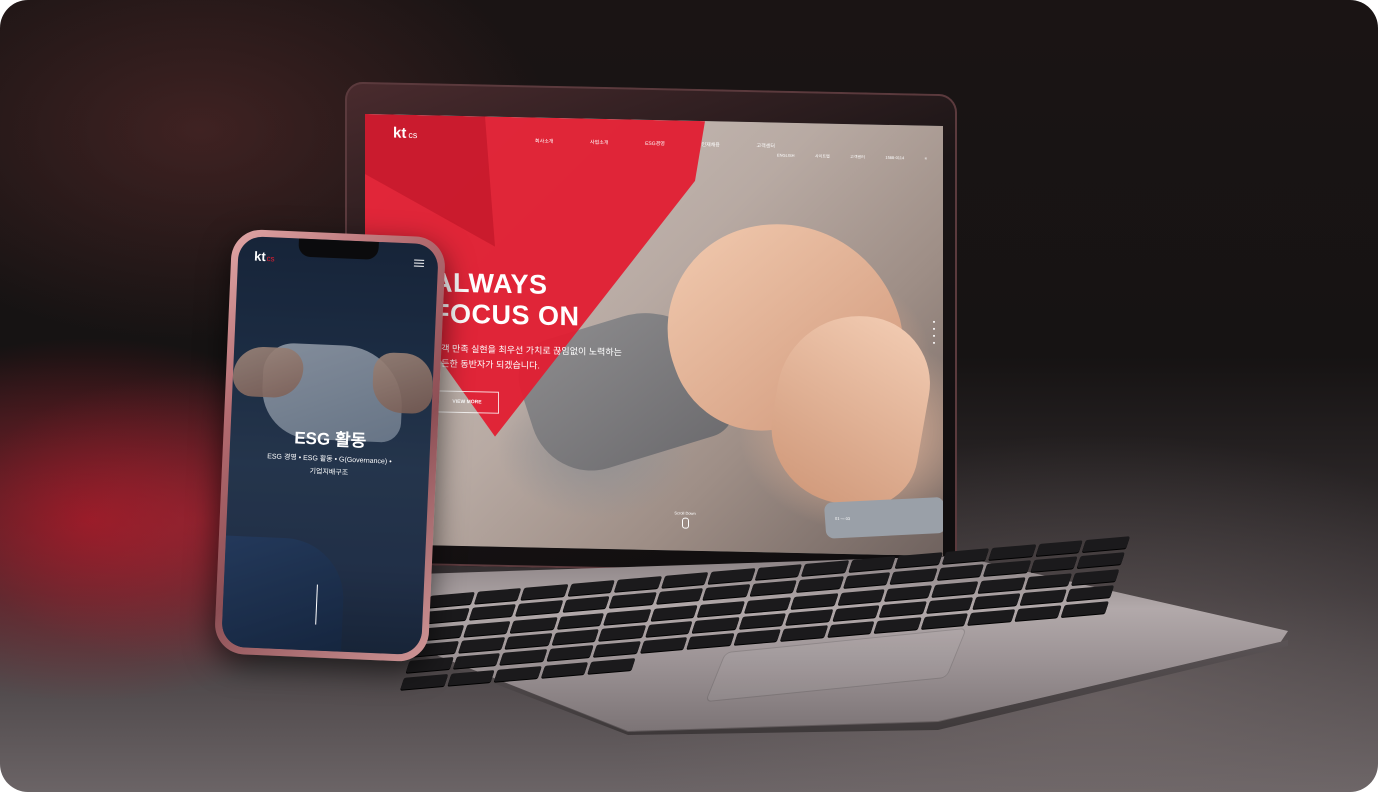 The width and height of the screenshot is (1378, 792). What do you see at coordinates (685, 523) in the screenshot?
I see `mouse-scroll-icon` at bounding box center [685, 523].